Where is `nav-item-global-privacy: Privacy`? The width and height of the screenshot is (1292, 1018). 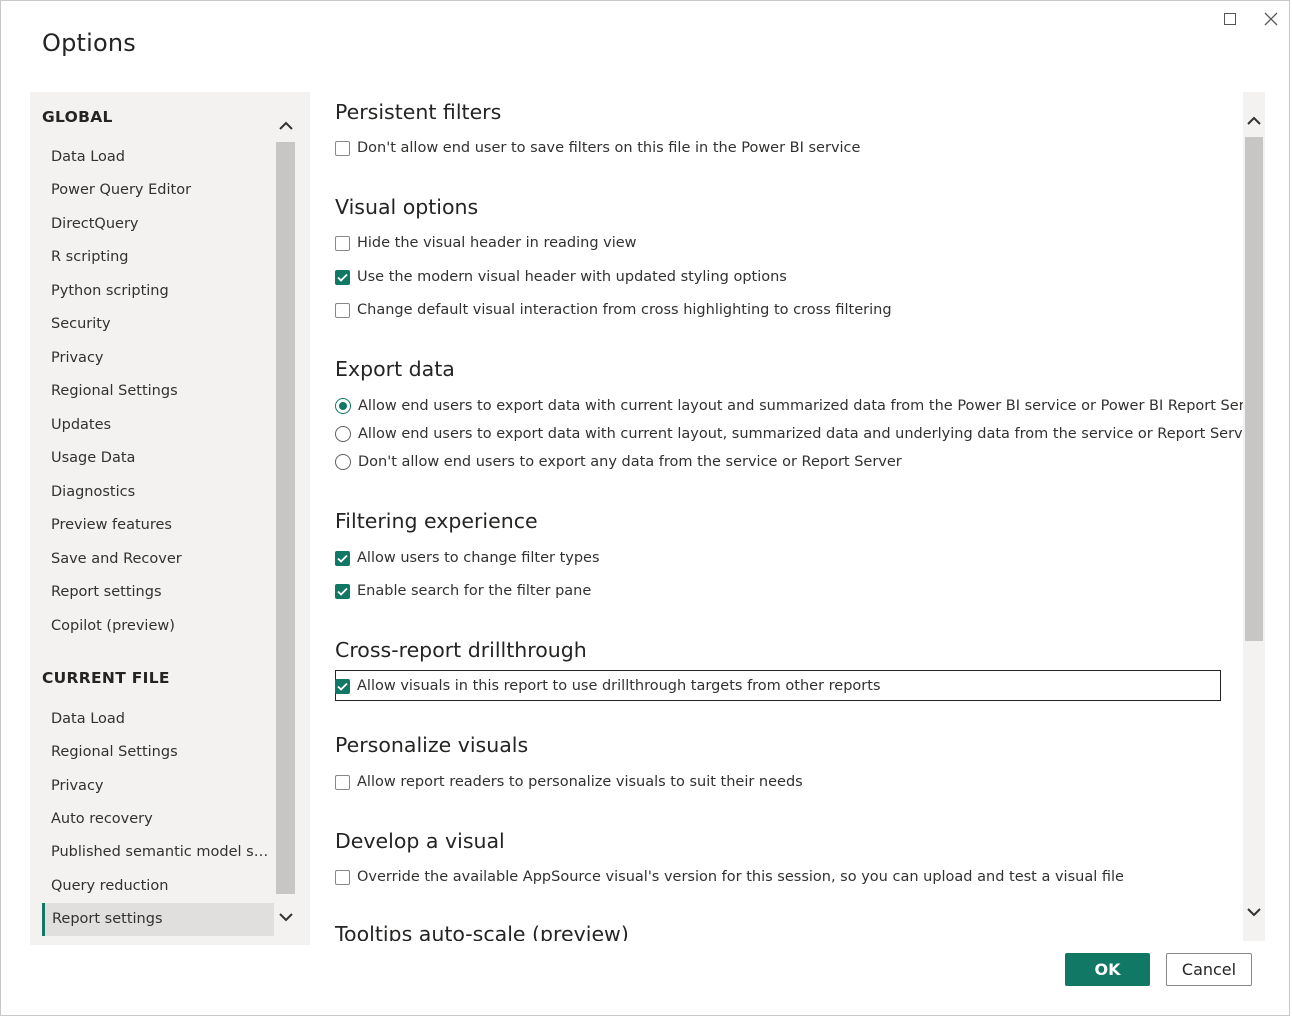 nav-item-global-privacy: Privacy is located at coordinates (158, 358).